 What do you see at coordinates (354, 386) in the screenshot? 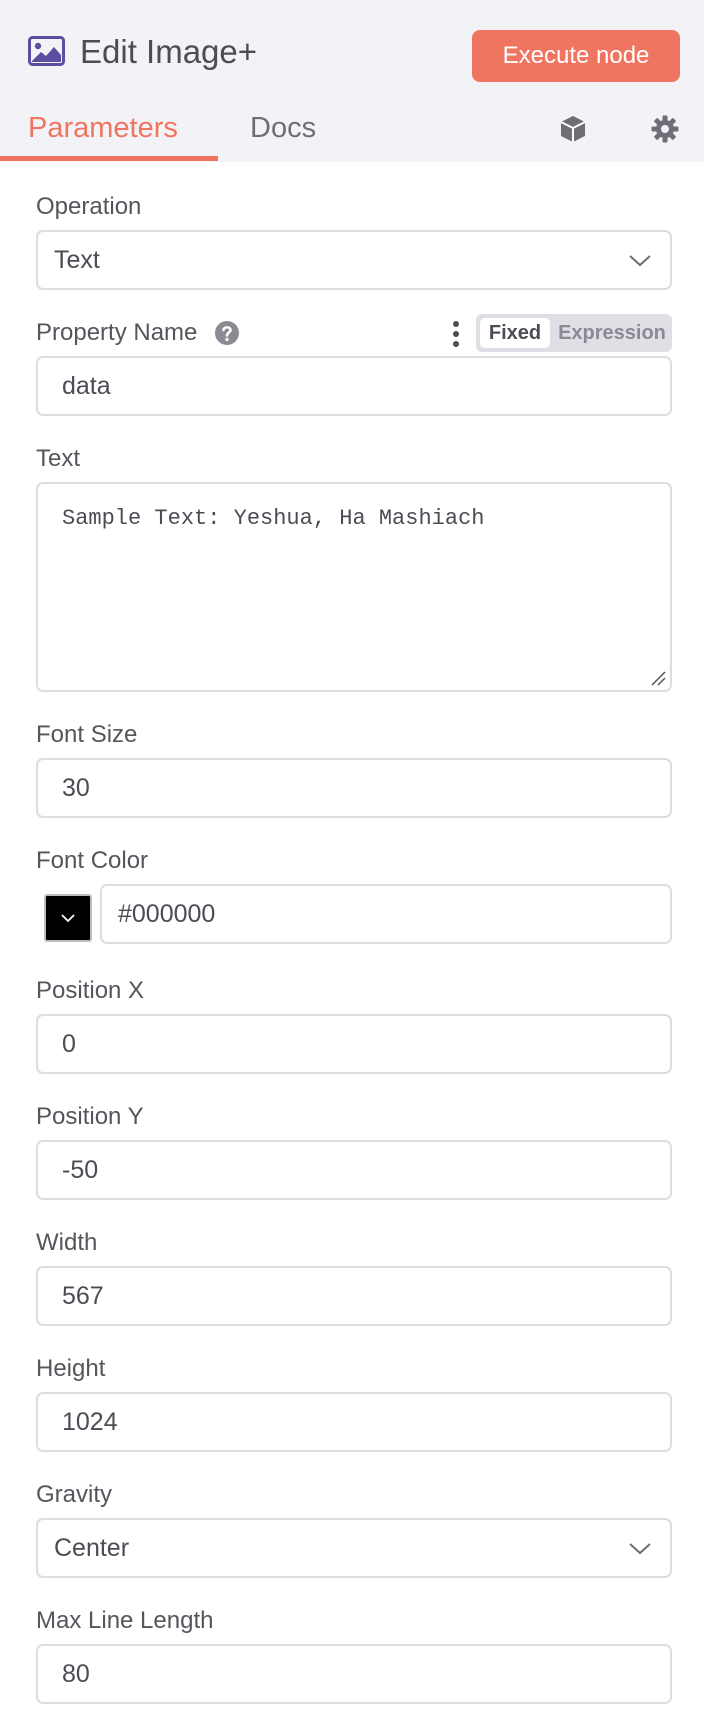
I see `property-name-input: data` at bounding box center [354, 386].